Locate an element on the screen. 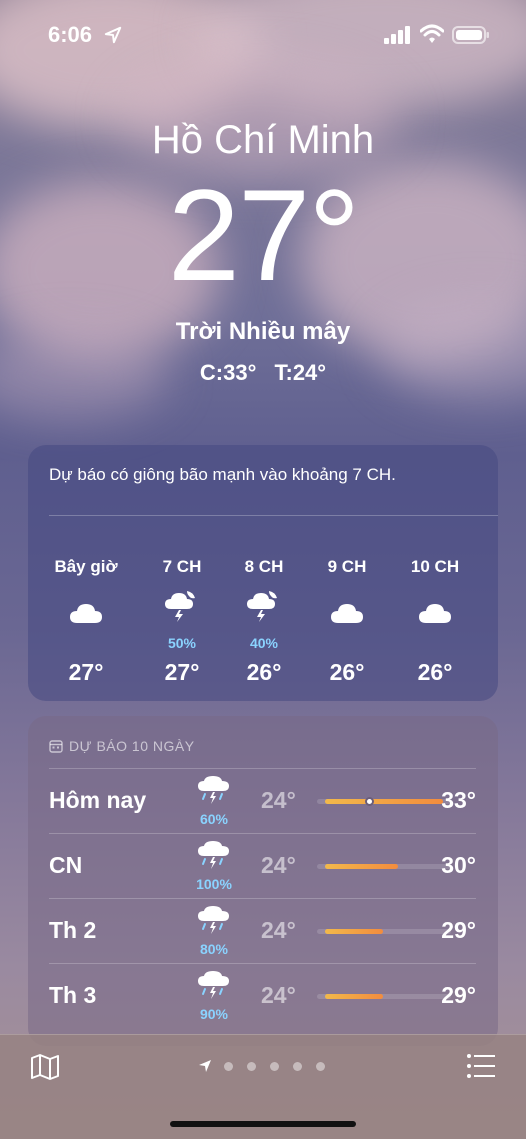  day-precip: 60% is located at coordinates (214, 819).